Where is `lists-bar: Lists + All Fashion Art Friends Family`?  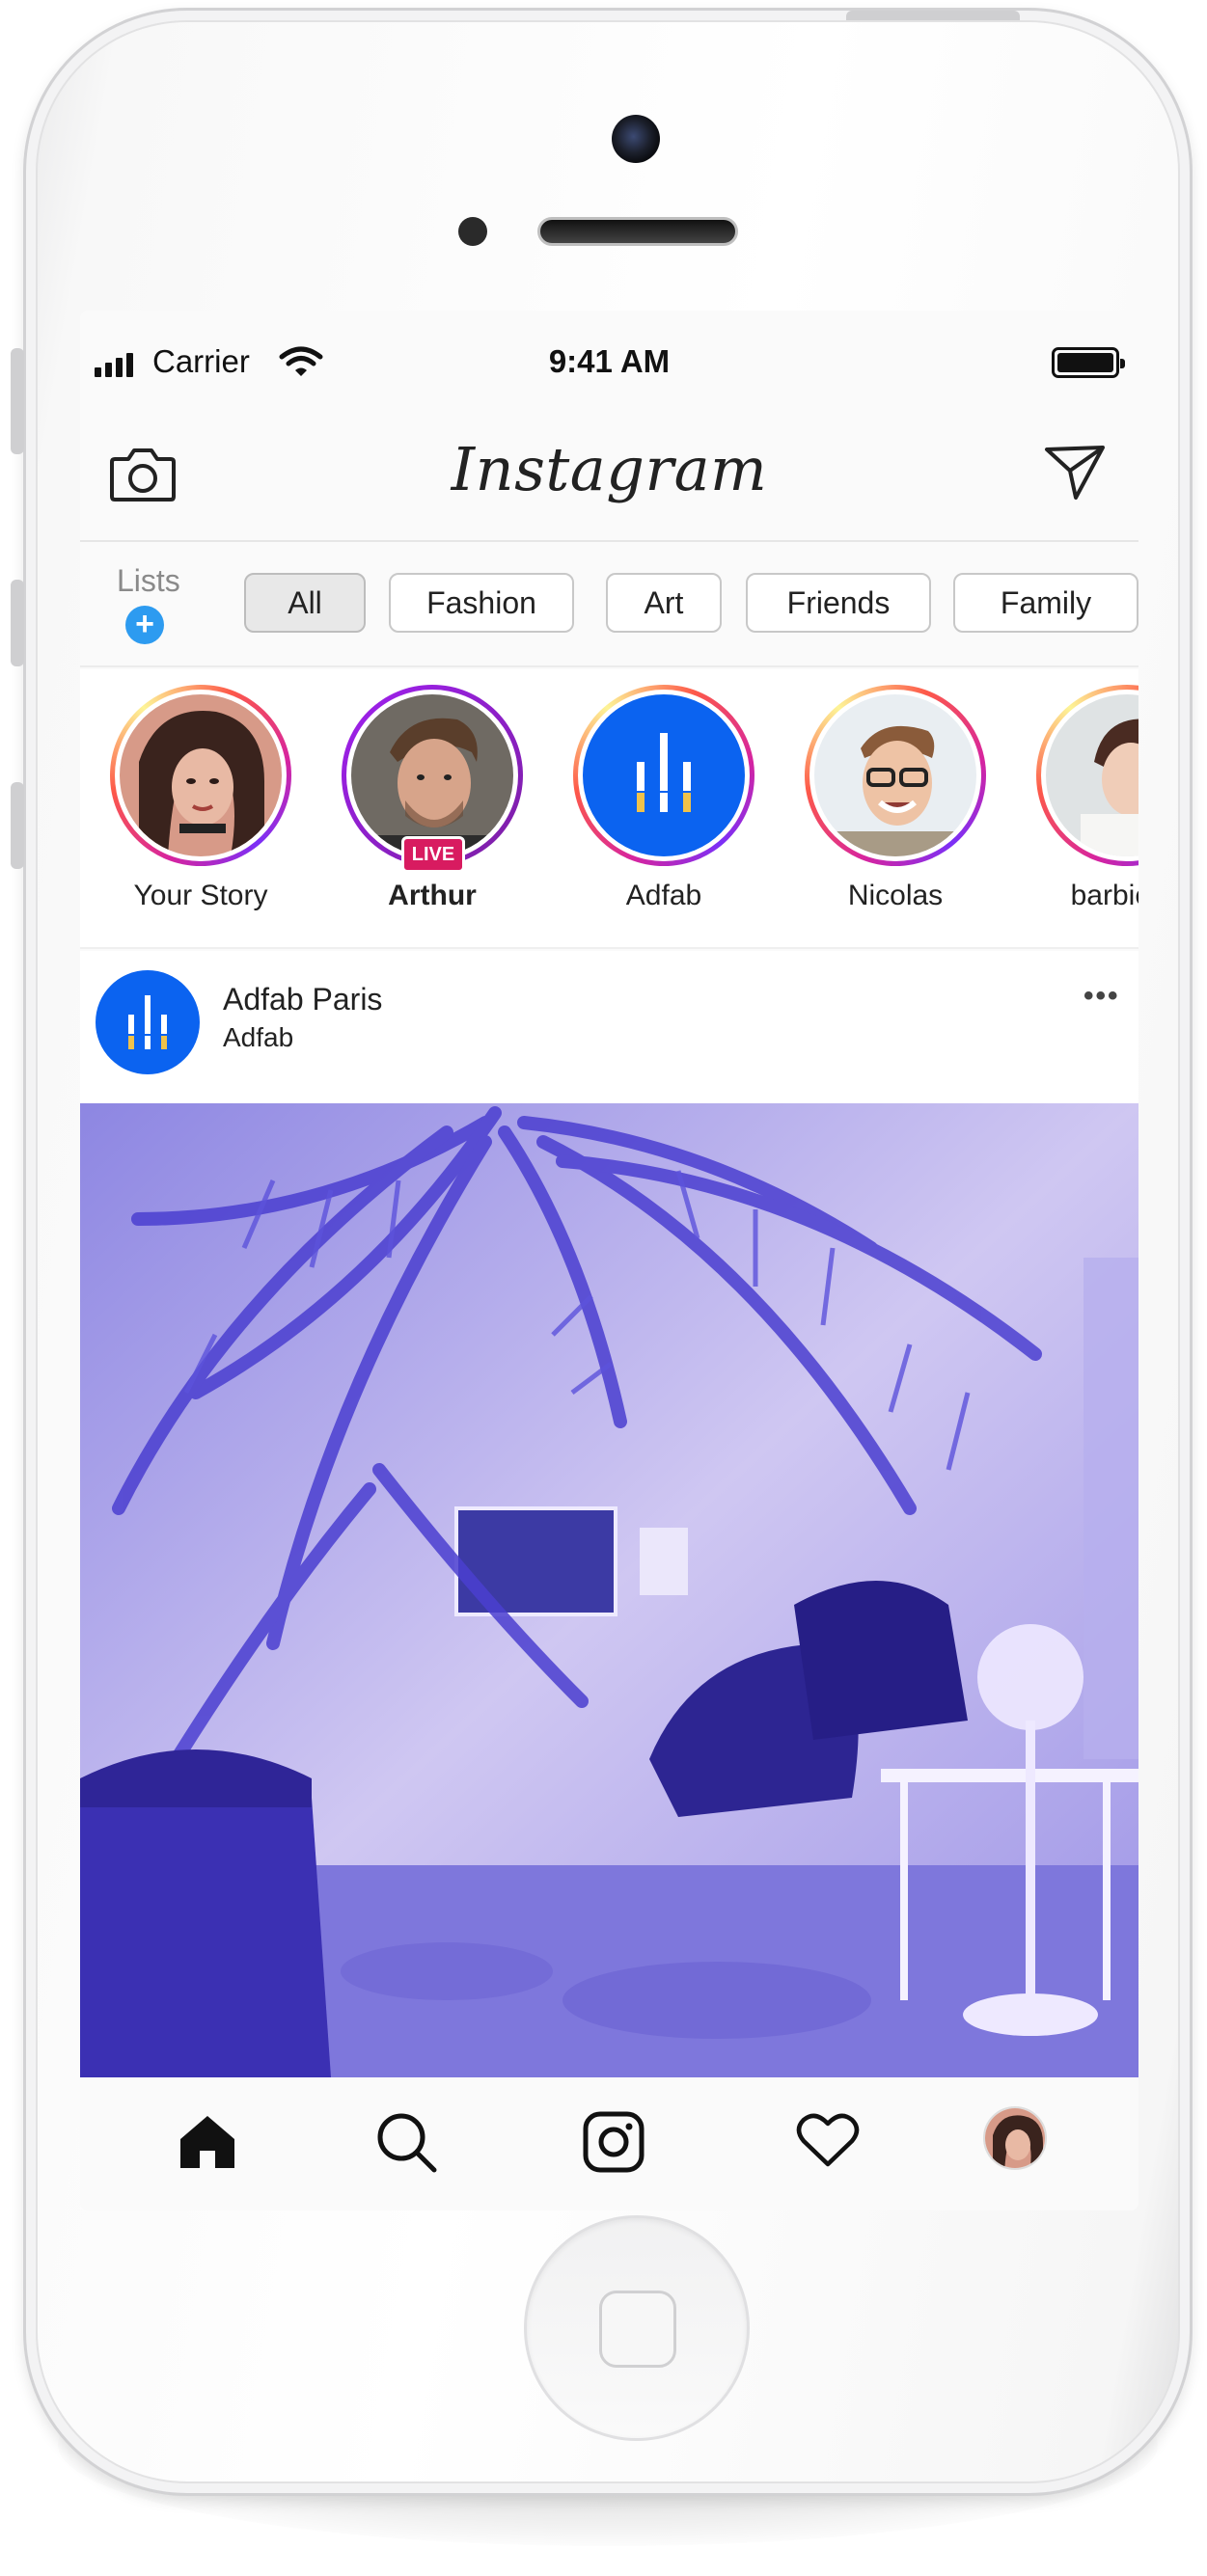 lists-bar: Lists + All Fashion Art Friends Family is located at coordinates (609, 605).